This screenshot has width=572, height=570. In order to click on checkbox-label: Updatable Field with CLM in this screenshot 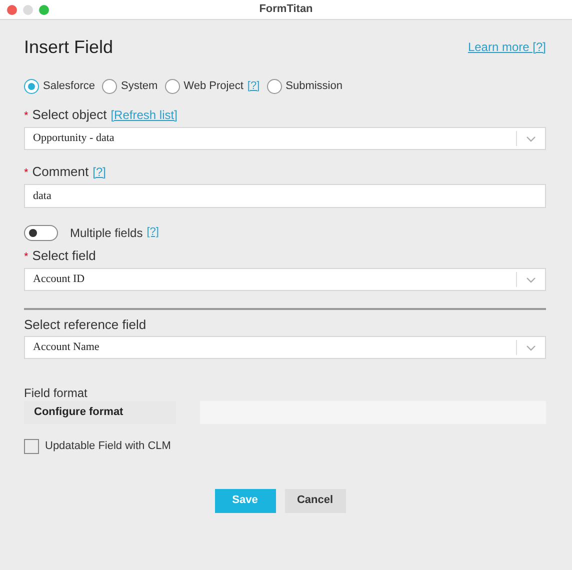, I will do `click(108, 446)`.